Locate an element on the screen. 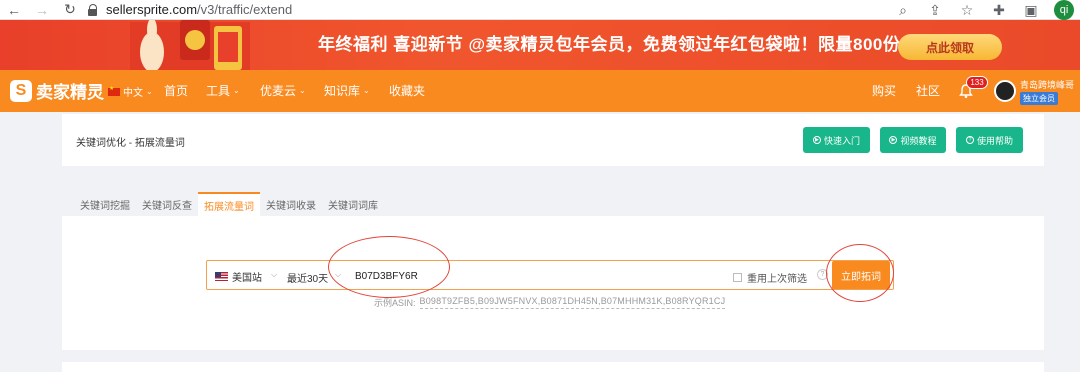  reload-icon: ↻ is located at coordinates (70, 10).